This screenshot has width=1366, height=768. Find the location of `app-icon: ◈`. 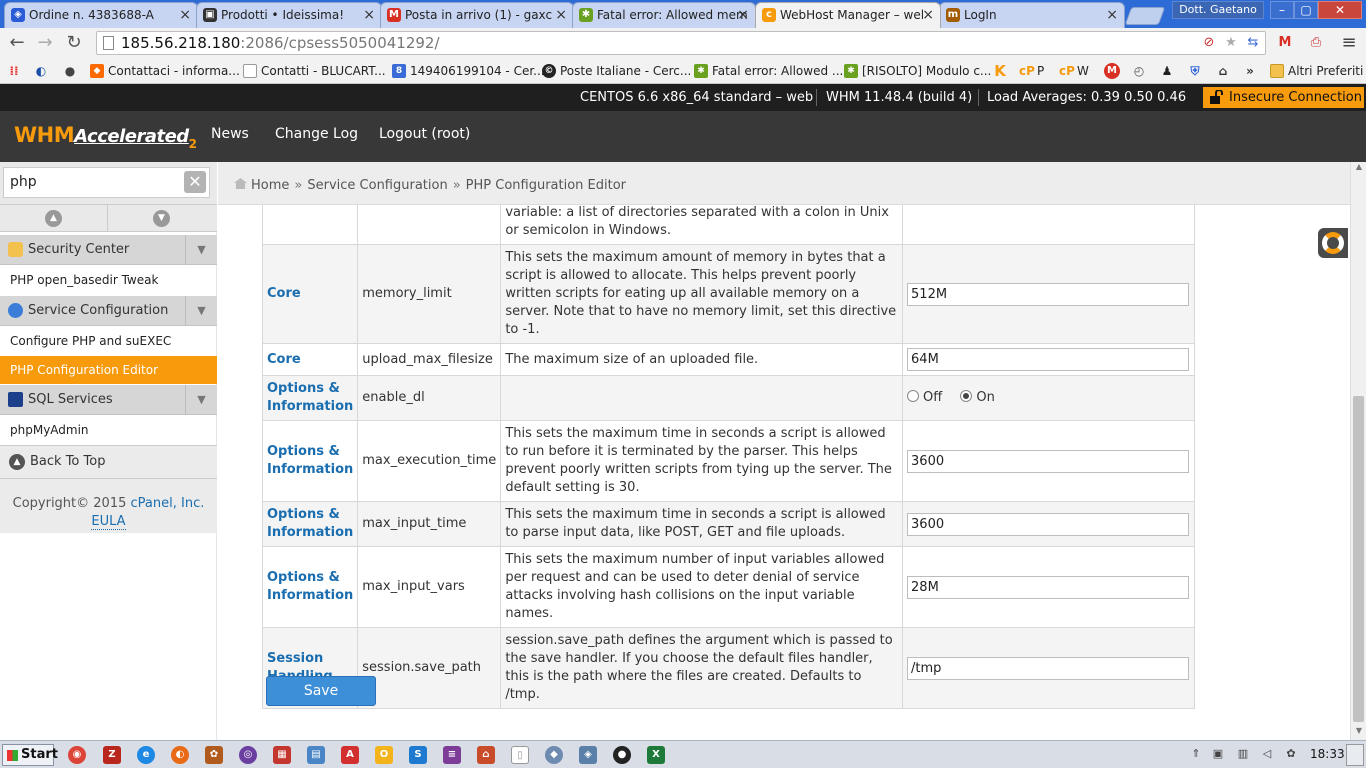

app-icon: ◈ is located at coordinates (588, 755).